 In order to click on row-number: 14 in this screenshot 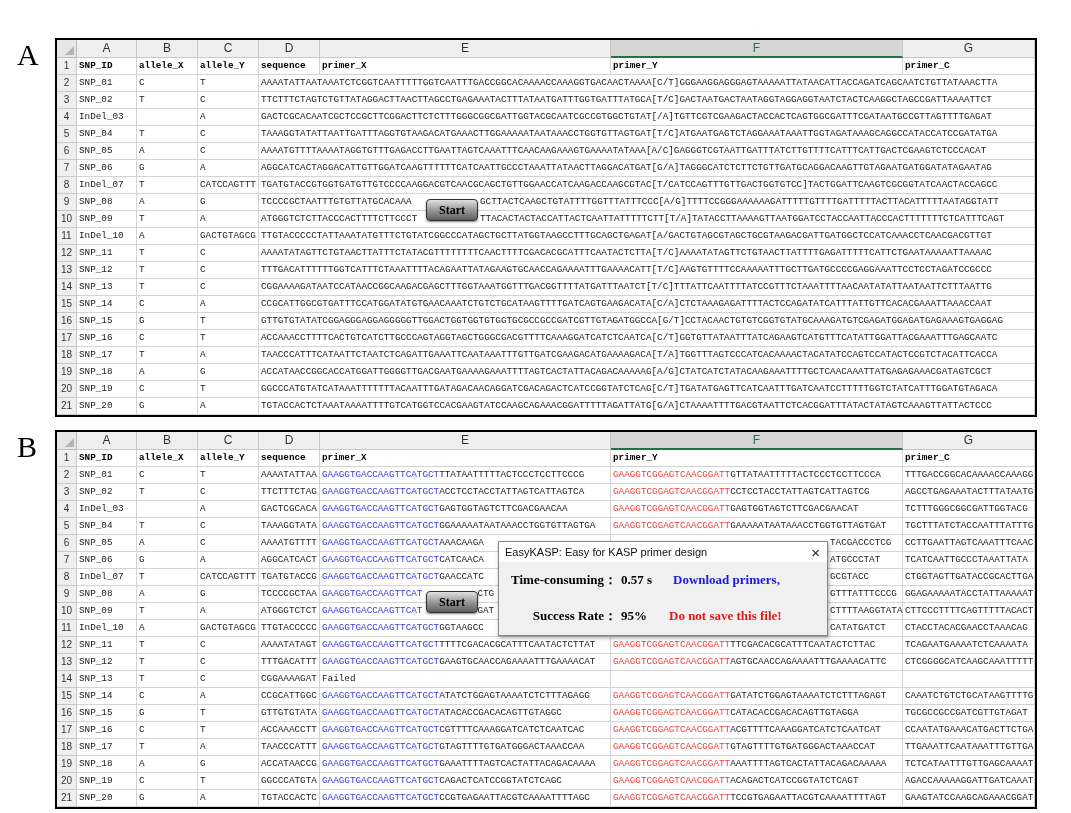, I will do `click(67, 679)`.